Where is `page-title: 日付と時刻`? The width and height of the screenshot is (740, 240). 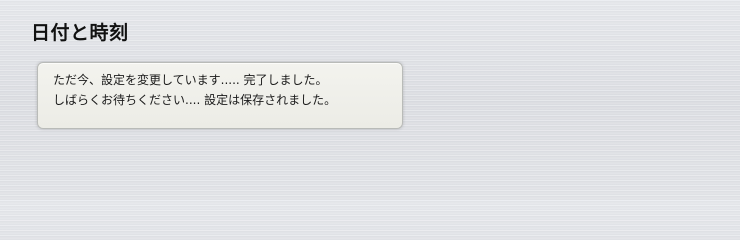 page-title: 日付と時刻 is located at coordinates (80, 33).